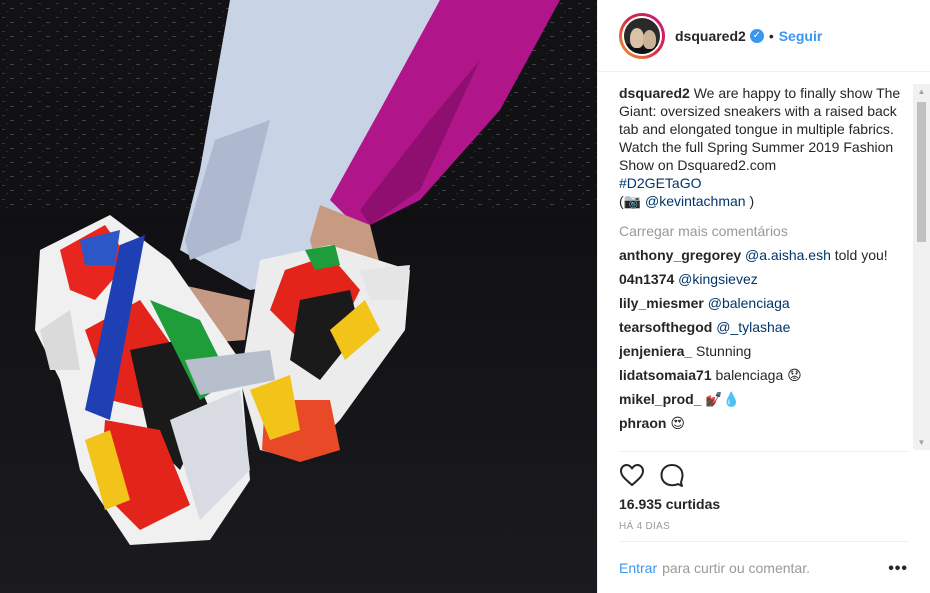  I want to click on comment-username: phraon, so click(642, 423).